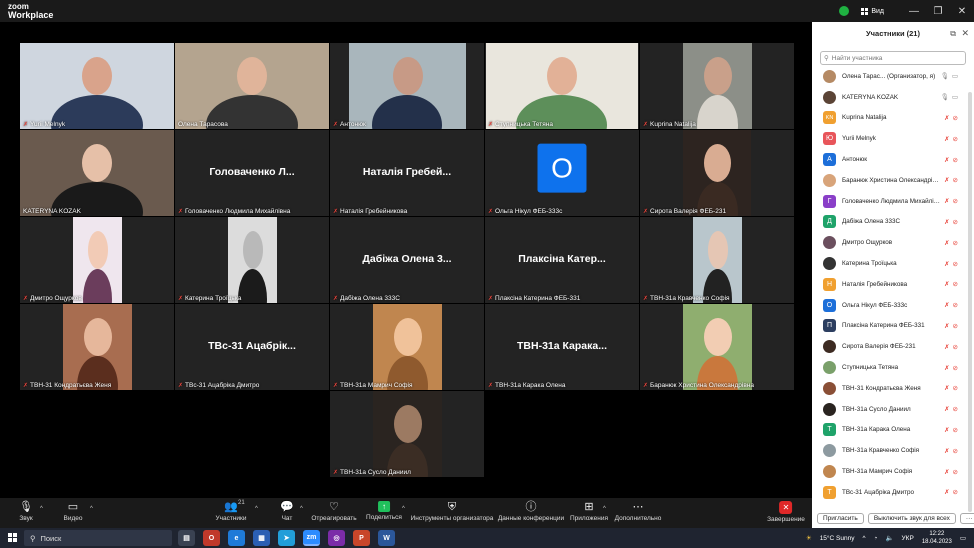 This screenshot has height=548, width=974. I want to click on language-indicator: УКР, so click(908, 538).